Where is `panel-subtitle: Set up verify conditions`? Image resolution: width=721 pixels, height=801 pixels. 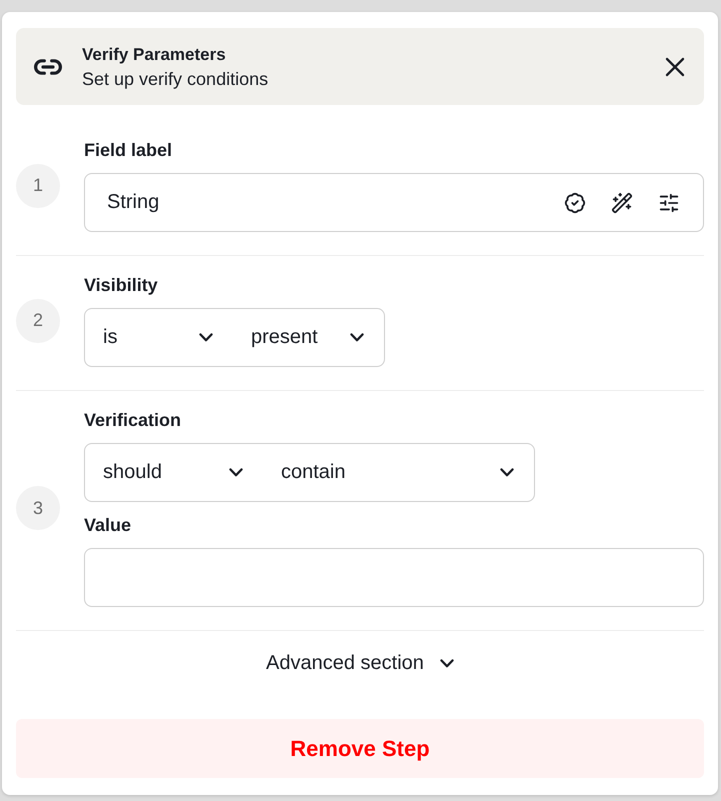 panel-subtitle: Set up verify conditions is located at coordinates (175, 79).